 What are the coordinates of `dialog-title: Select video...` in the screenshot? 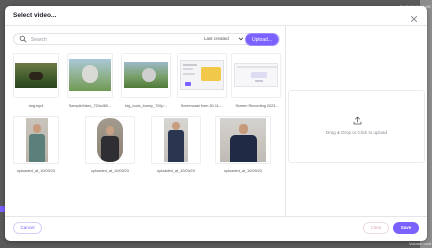 It's located at (35, 15).